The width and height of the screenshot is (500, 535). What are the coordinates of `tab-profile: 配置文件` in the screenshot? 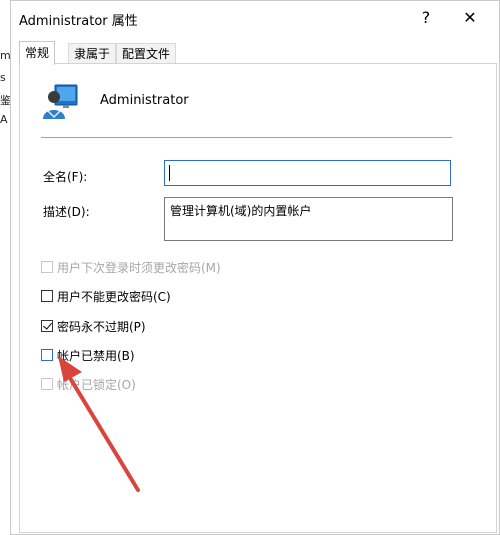 It's located at (146, 53).